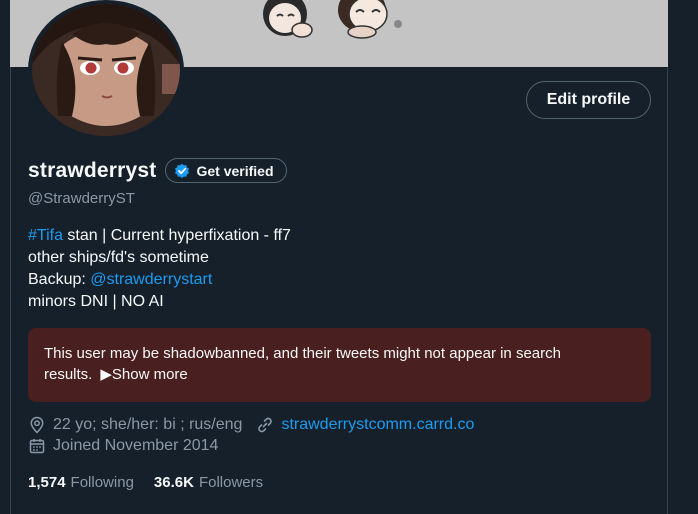 This screenshot has width=698, height=514. Describe the element at coordinates (145, 482) in the screenshot. I see `follow-stats: 1,574 Following 36.6K Followers` at that location.